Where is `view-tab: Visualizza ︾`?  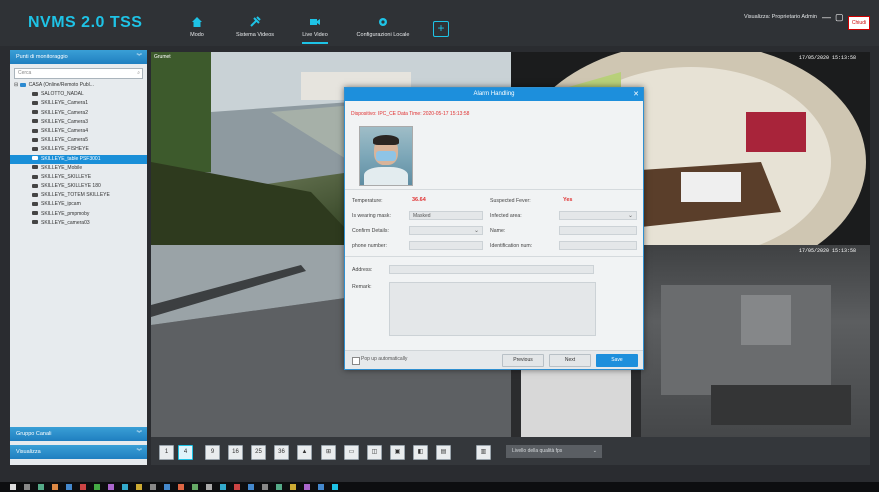
view-tab: Visualizza ︾ is located at coordinates (78, 452).